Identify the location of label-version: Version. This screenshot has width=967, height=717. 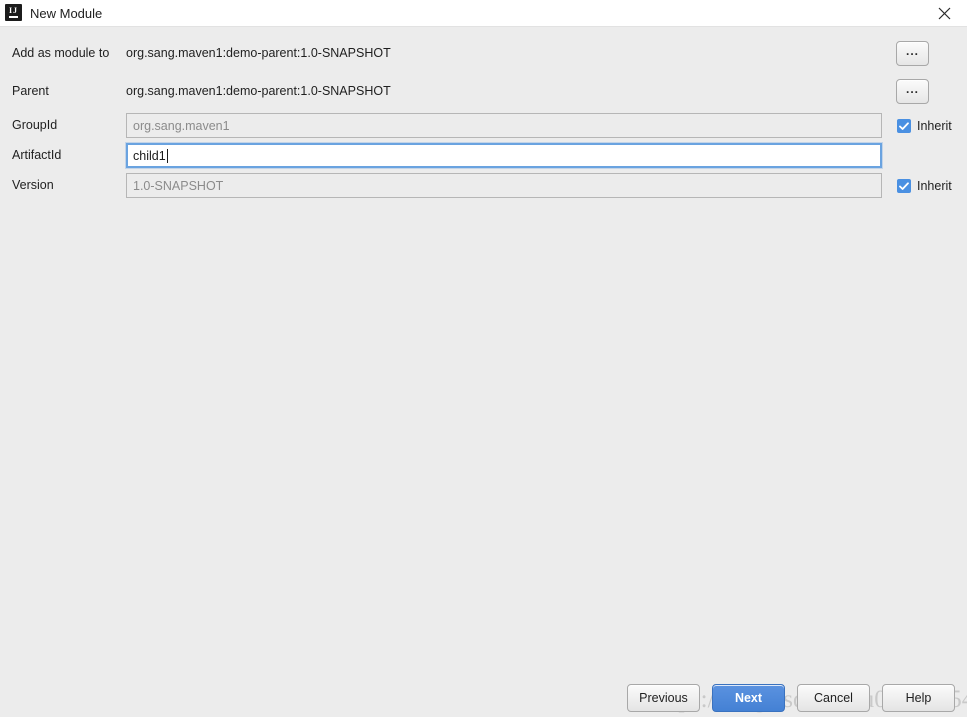
(33, 185).